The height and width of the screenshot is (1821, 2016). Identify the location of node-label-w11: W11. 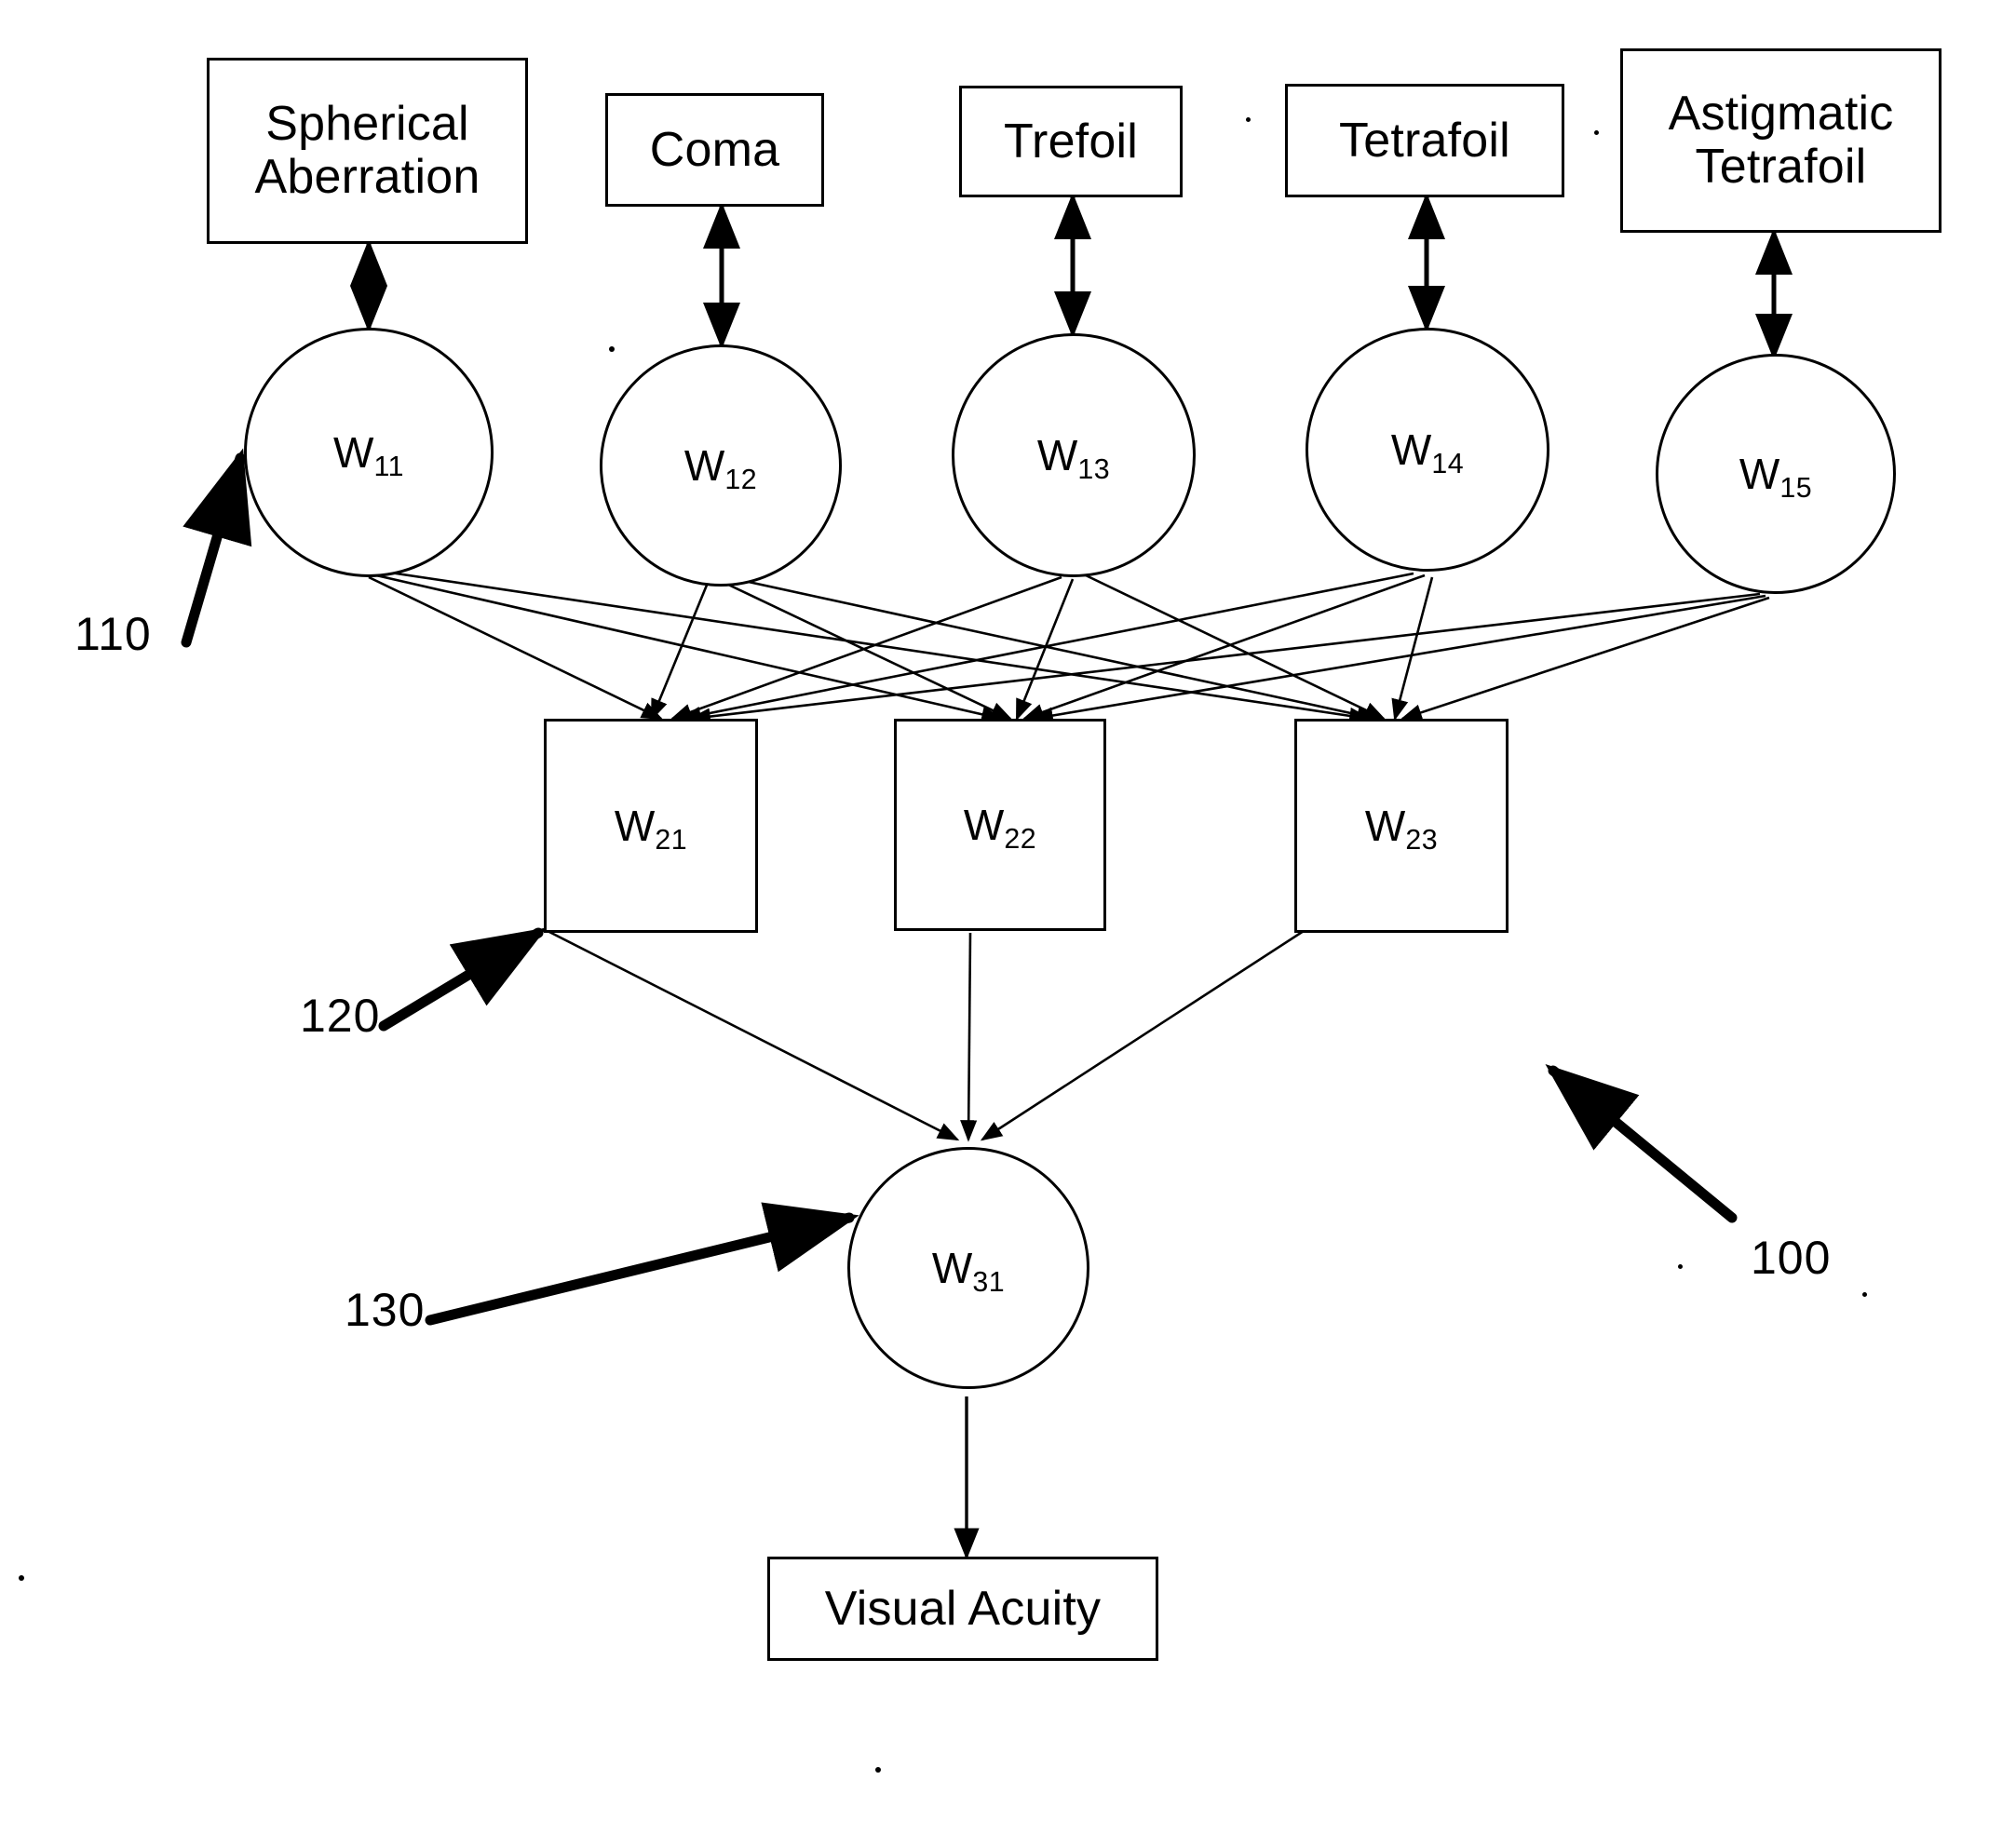
(368, 455).